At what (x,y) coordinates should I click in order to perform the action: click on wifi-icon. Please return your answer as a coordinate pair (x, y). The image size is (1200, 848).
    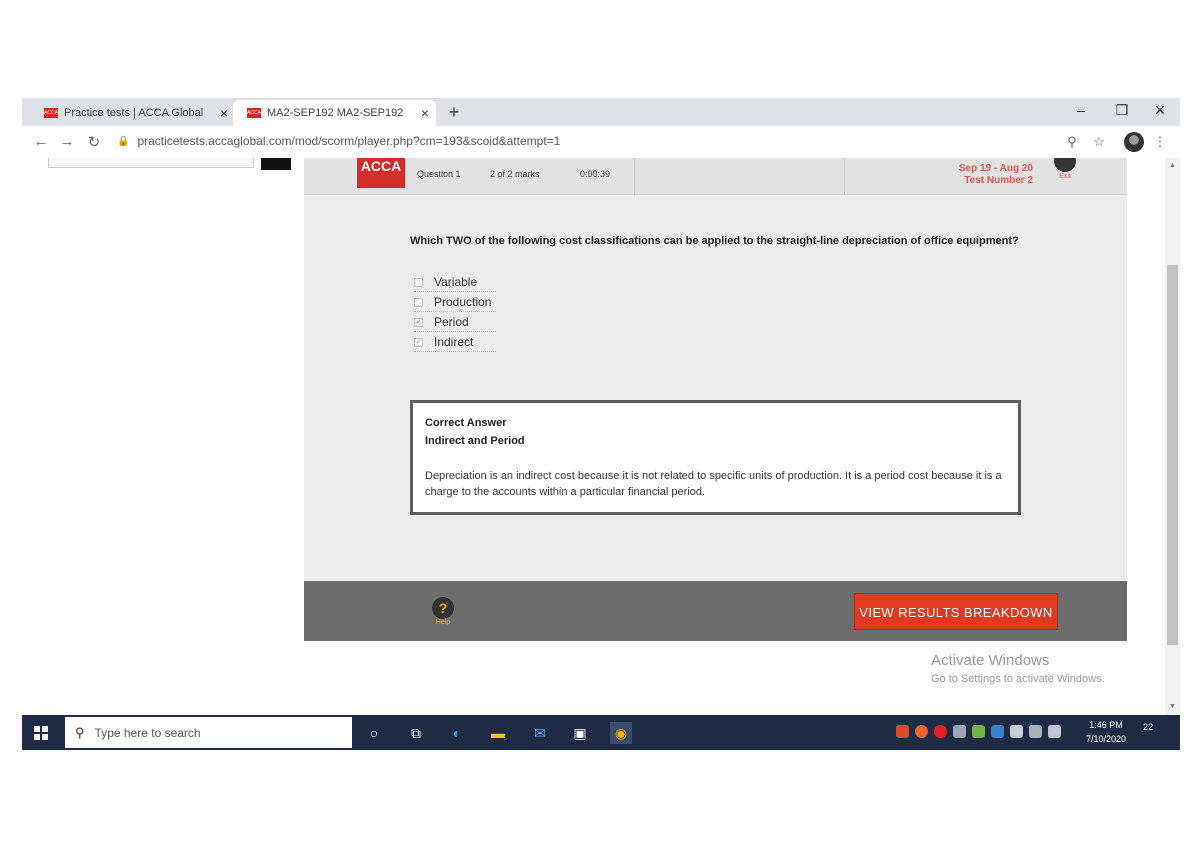
    Looking at the image, I should click on (1035, 731).